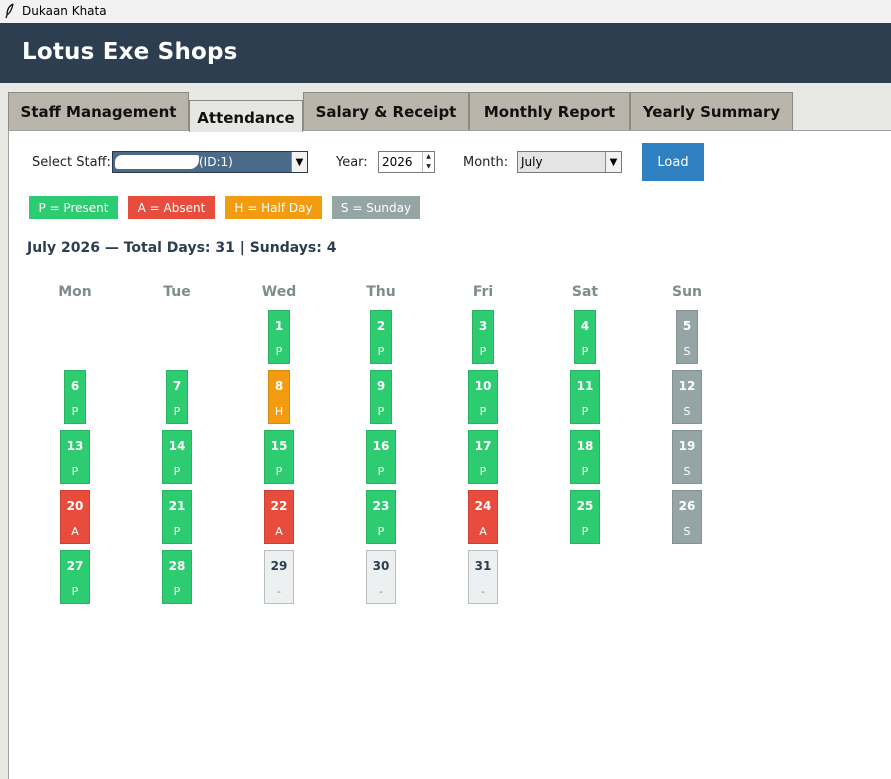 This screenshot has height=779, width=891. Describe the element at coordinates (279, 411) in the screenshot. I see `day-status: H` at that location.